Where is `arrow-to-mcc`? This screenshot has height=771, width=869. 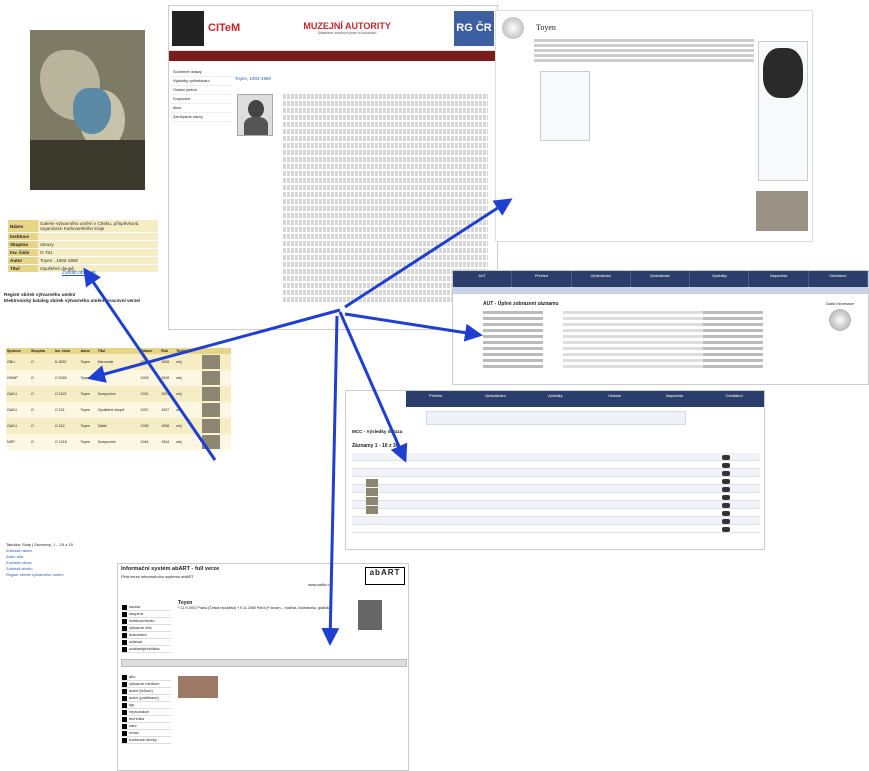 arrow-to-mcc is located at coordinates (373, 387).